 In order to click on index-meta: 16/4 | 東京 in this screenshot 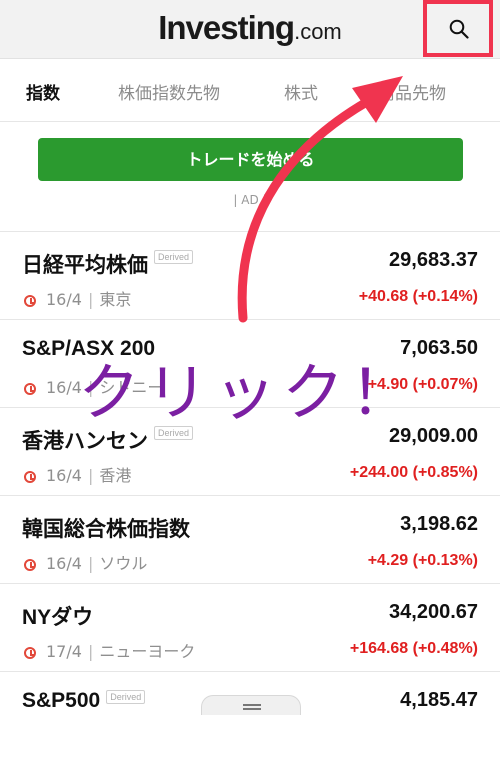, I will do `click(77, 298)`.